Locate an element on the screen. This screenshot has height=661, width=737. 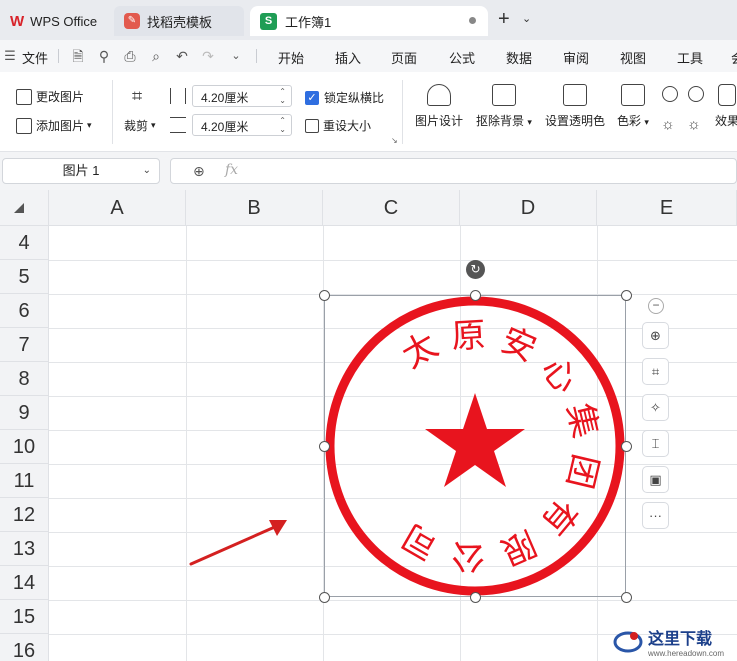
effects-icon is located at coordinates (727, 95).